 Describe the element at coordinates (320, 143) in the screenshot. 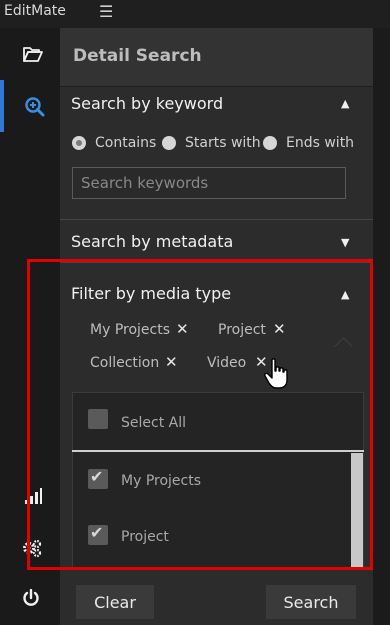

I see `radio-label-ends-with: Ends with` at that location.